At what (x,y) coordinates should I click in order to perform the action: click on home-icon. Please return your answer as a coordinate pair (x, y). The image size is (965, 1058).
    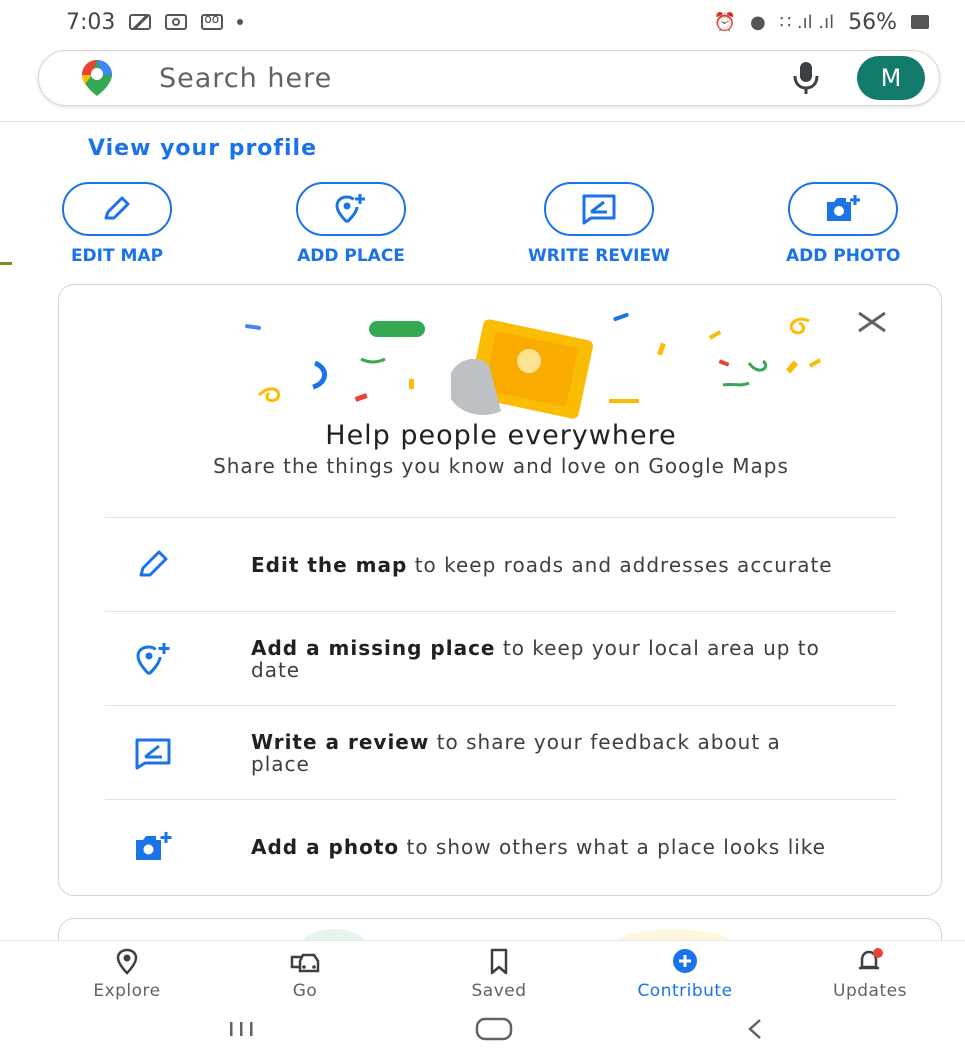
    Looking at the image, I should click on (494, 1029).